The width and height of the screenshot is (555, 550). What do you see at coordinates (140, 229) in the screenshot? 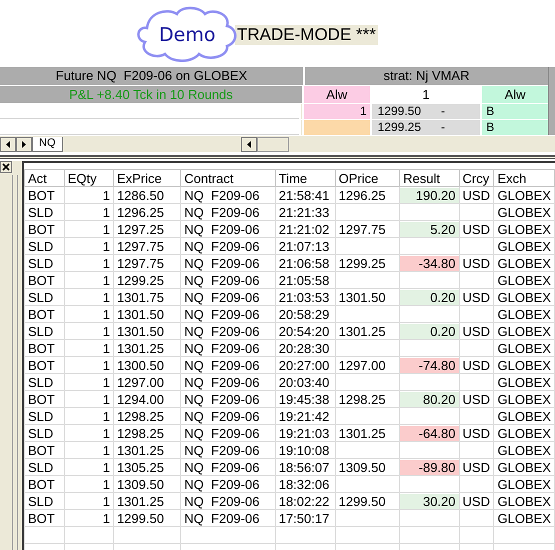
I see `table-cell-text: 1297.25` at bounding box center [140, 229].